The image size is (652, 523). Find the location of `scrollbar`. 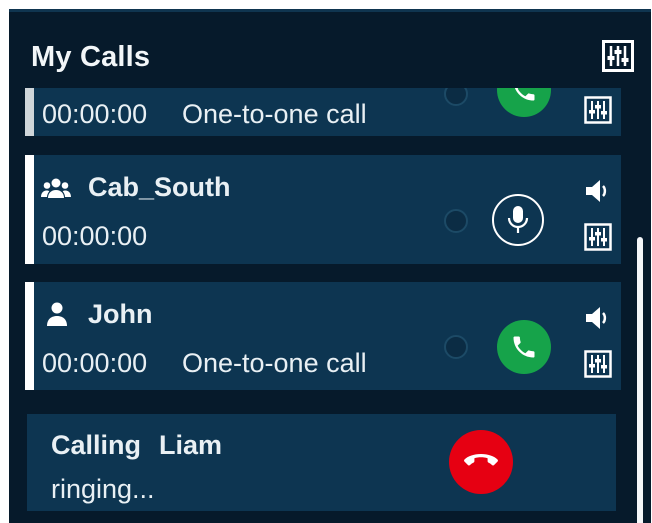

scrollbar is located at coordinates (640, 380).